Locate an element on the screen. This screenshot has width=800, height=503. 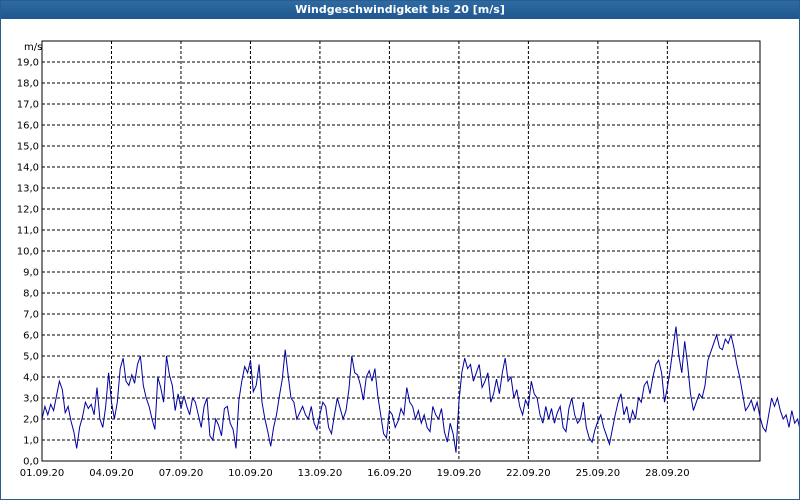
x-tick-label: 28.09.20 is located at coordinates (667, 473).